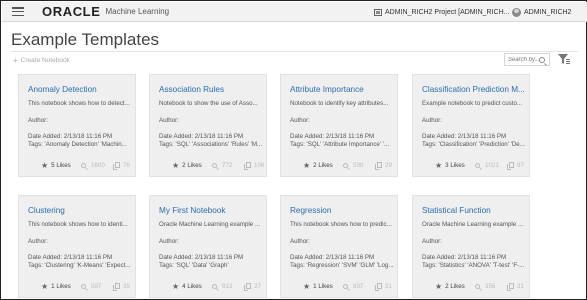 The height and width of the screenshot is (300, 587). Describe the element at coordinates (227, 286) in the screenshot. I see `views-count: 913` at that location.